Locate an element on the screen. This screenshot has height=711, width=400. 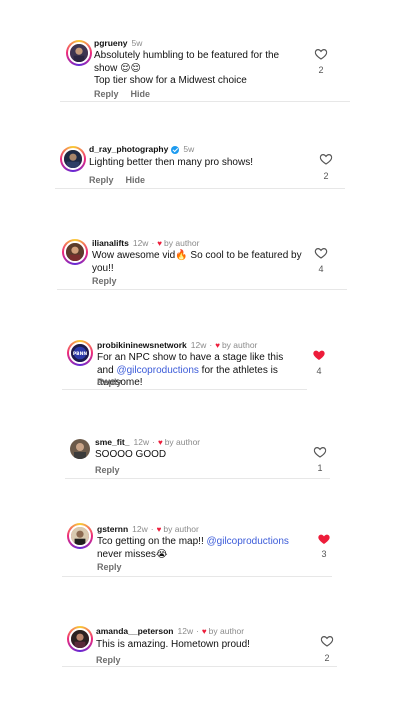
comment-line: SOOOO GOOD is located at coordinates (131, 454).